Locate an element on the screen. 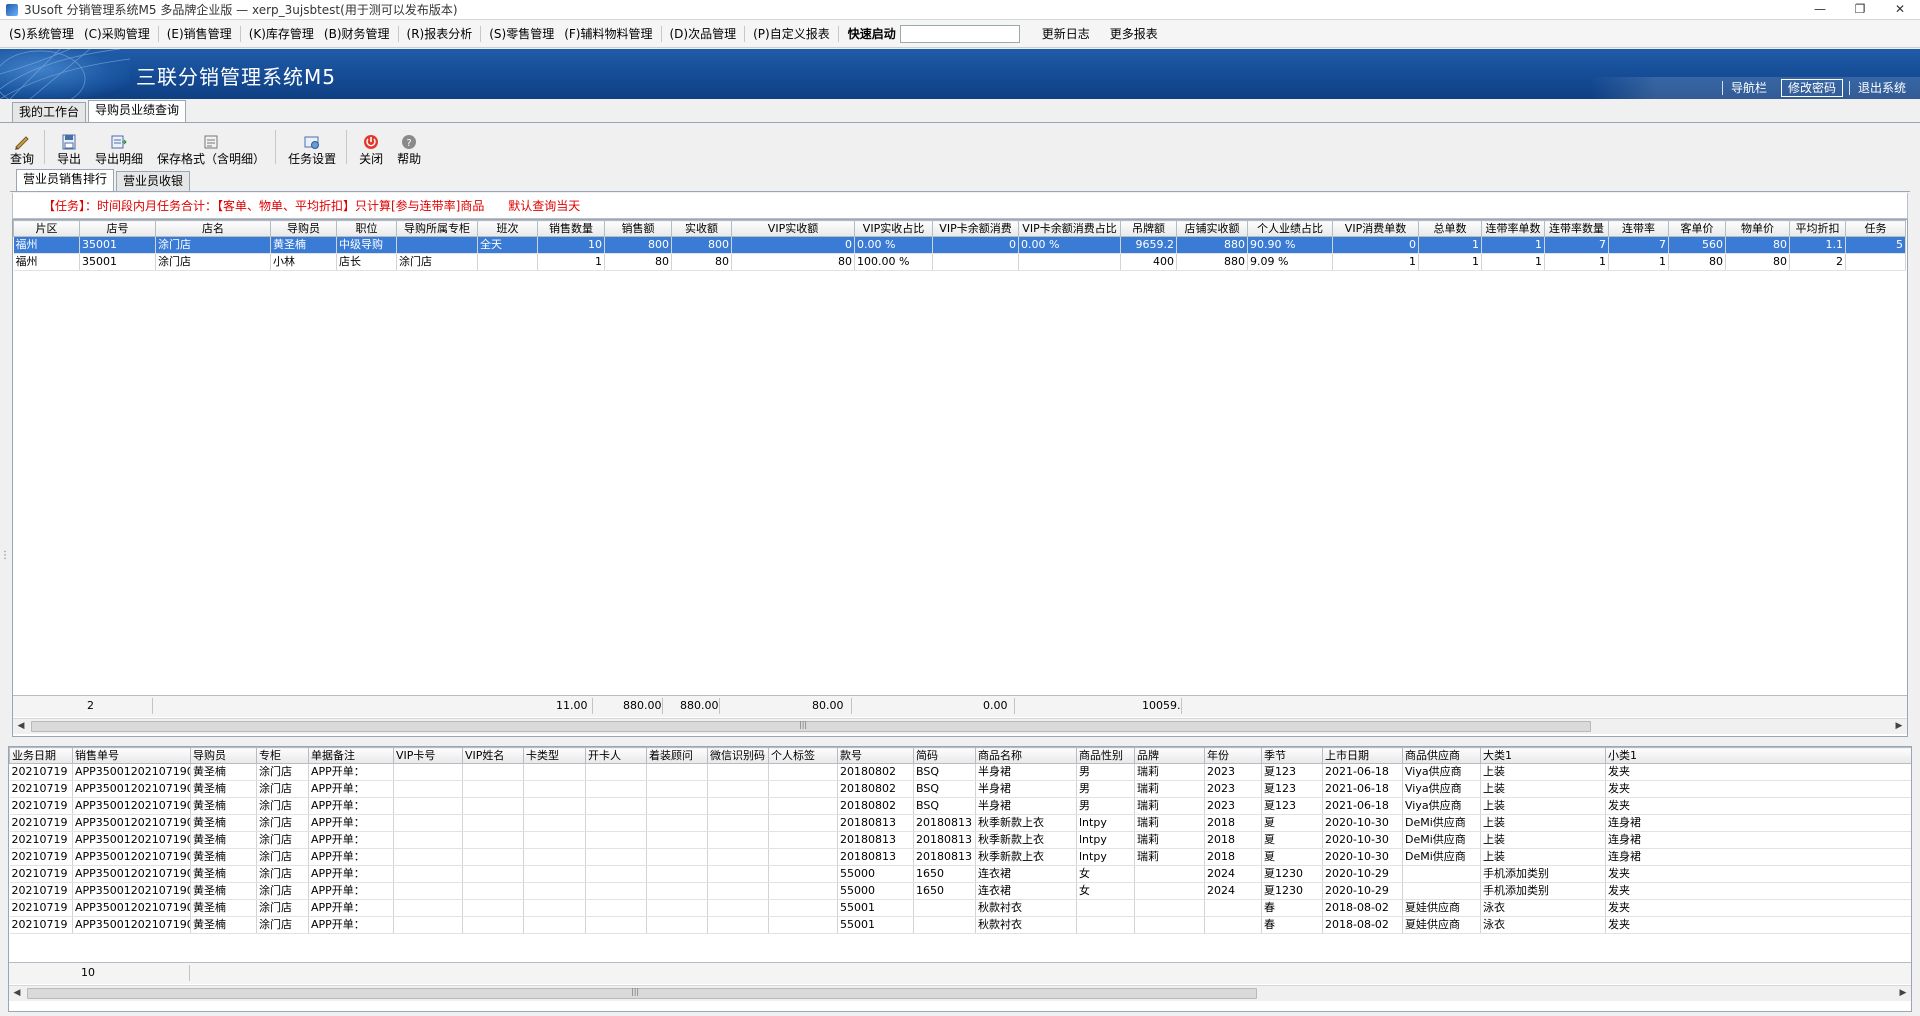  column-header: 连带率数量 is located at coordinates (1576, 228).